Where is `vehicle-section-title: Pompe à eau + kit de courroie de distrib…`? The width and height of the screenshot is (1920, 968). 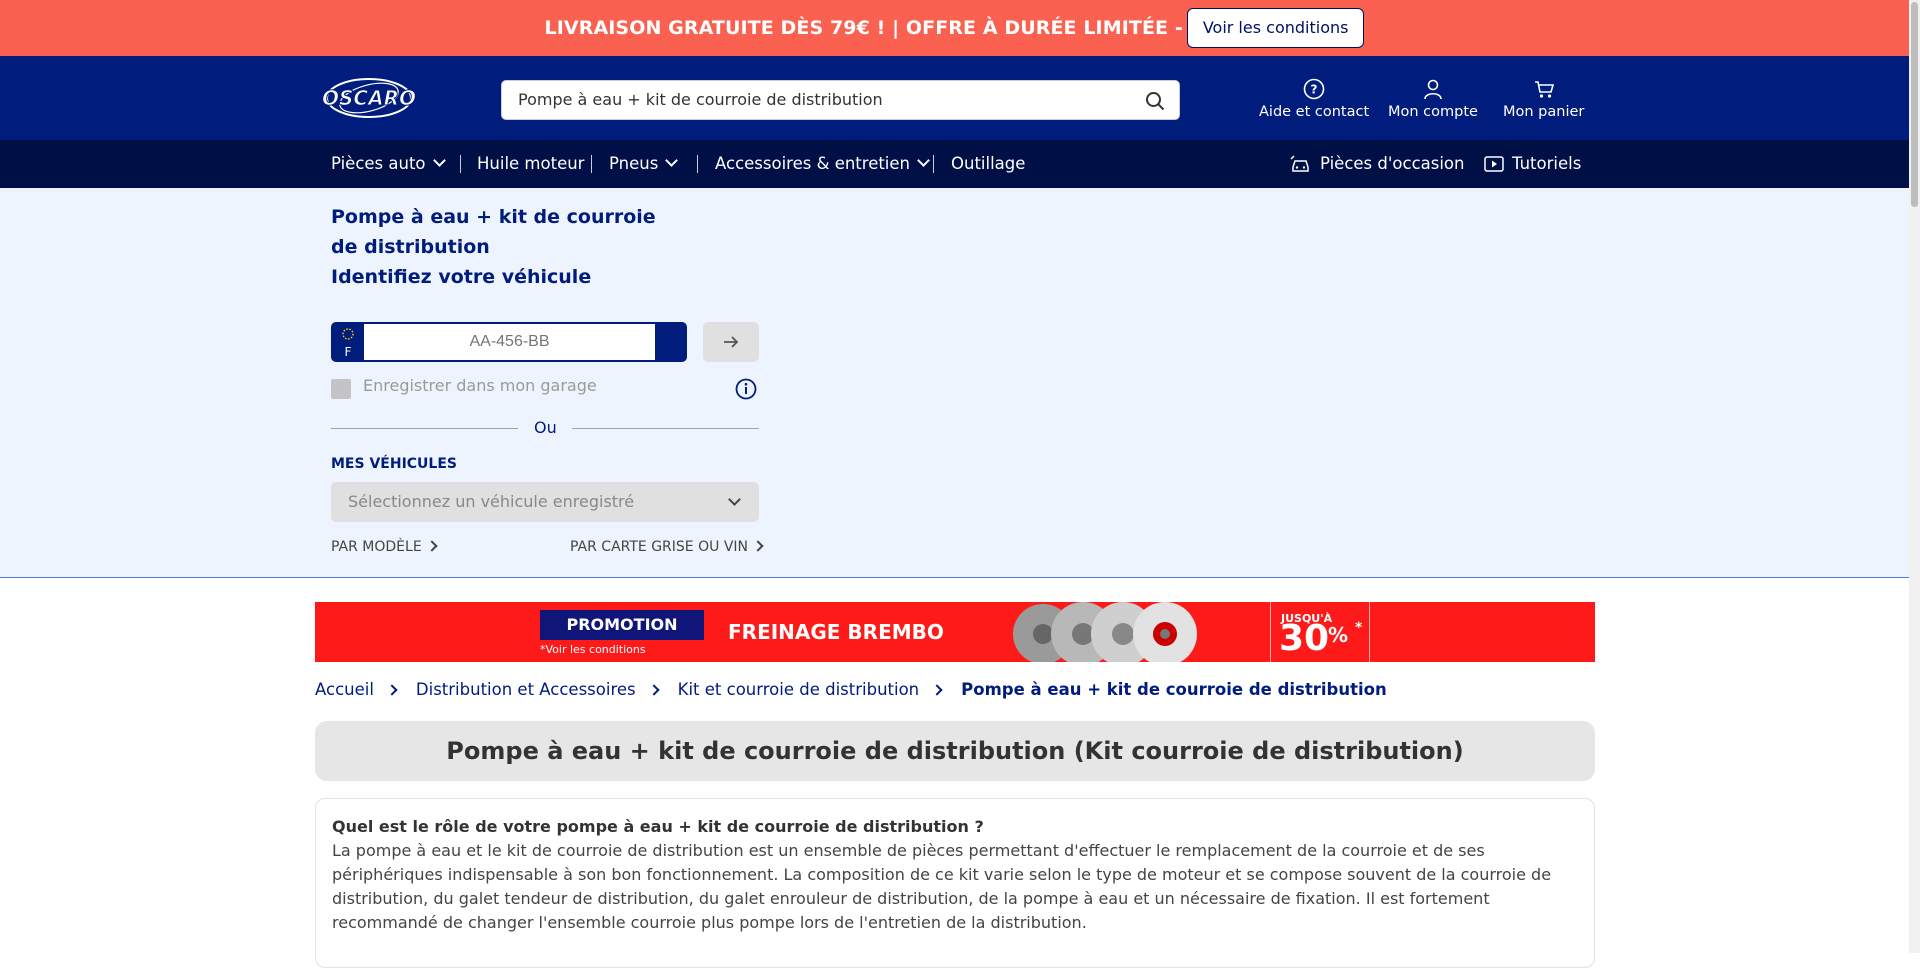
vehicle-section-title: Pompe à eau + kit de courroie de distrib… is located at coordinates (496, 247).